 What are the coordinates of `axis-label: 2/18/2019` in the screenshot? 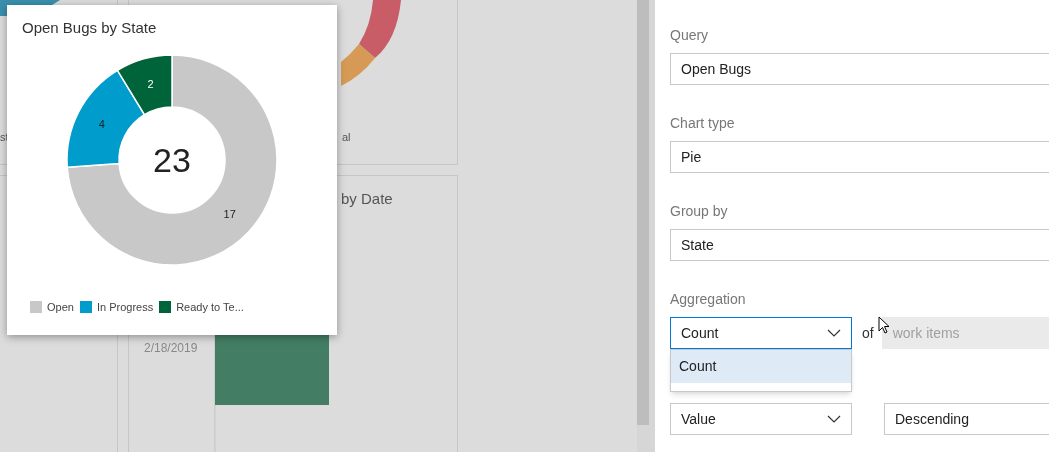 It's located at (171, 348).